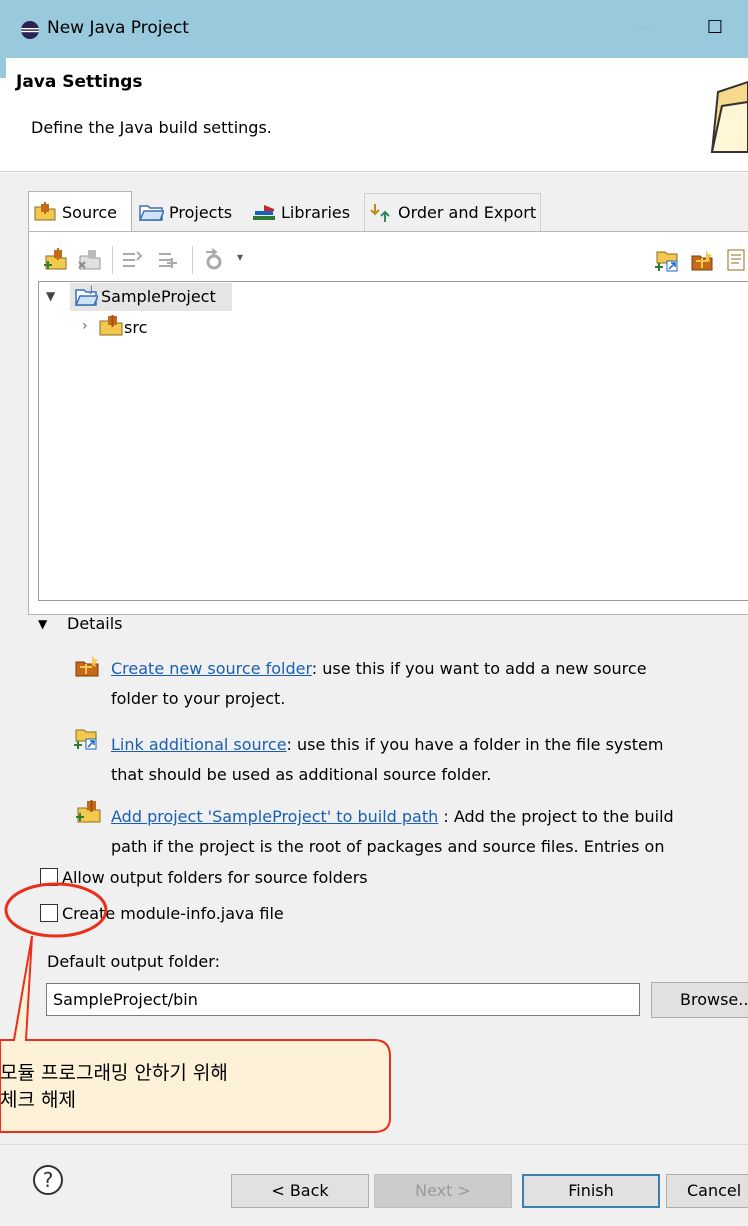  I want to click on tab-libraries: Libraries, so click(301, 212).